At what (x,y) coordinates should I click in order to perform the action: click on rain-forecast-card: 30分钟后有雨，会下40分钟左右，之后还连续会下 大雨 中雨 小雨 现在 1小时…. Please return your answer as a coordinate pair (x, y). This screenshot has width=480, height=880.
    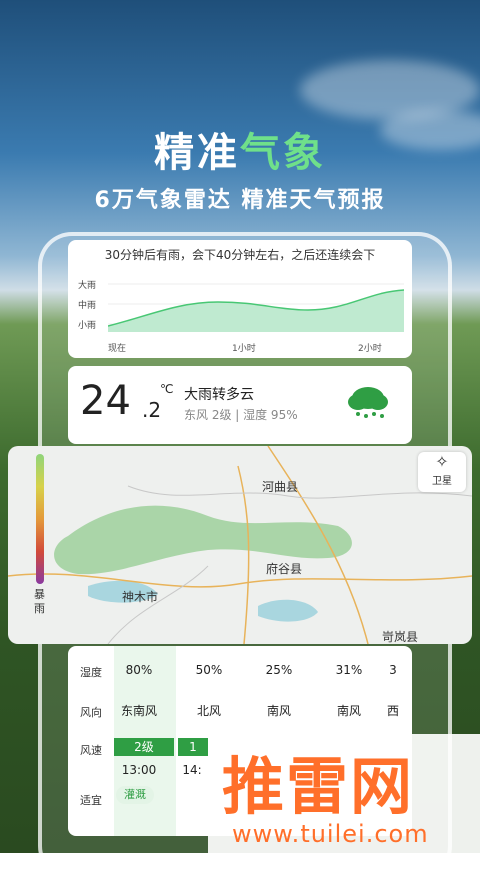
    Looking at the image, I should click on (240, 299).